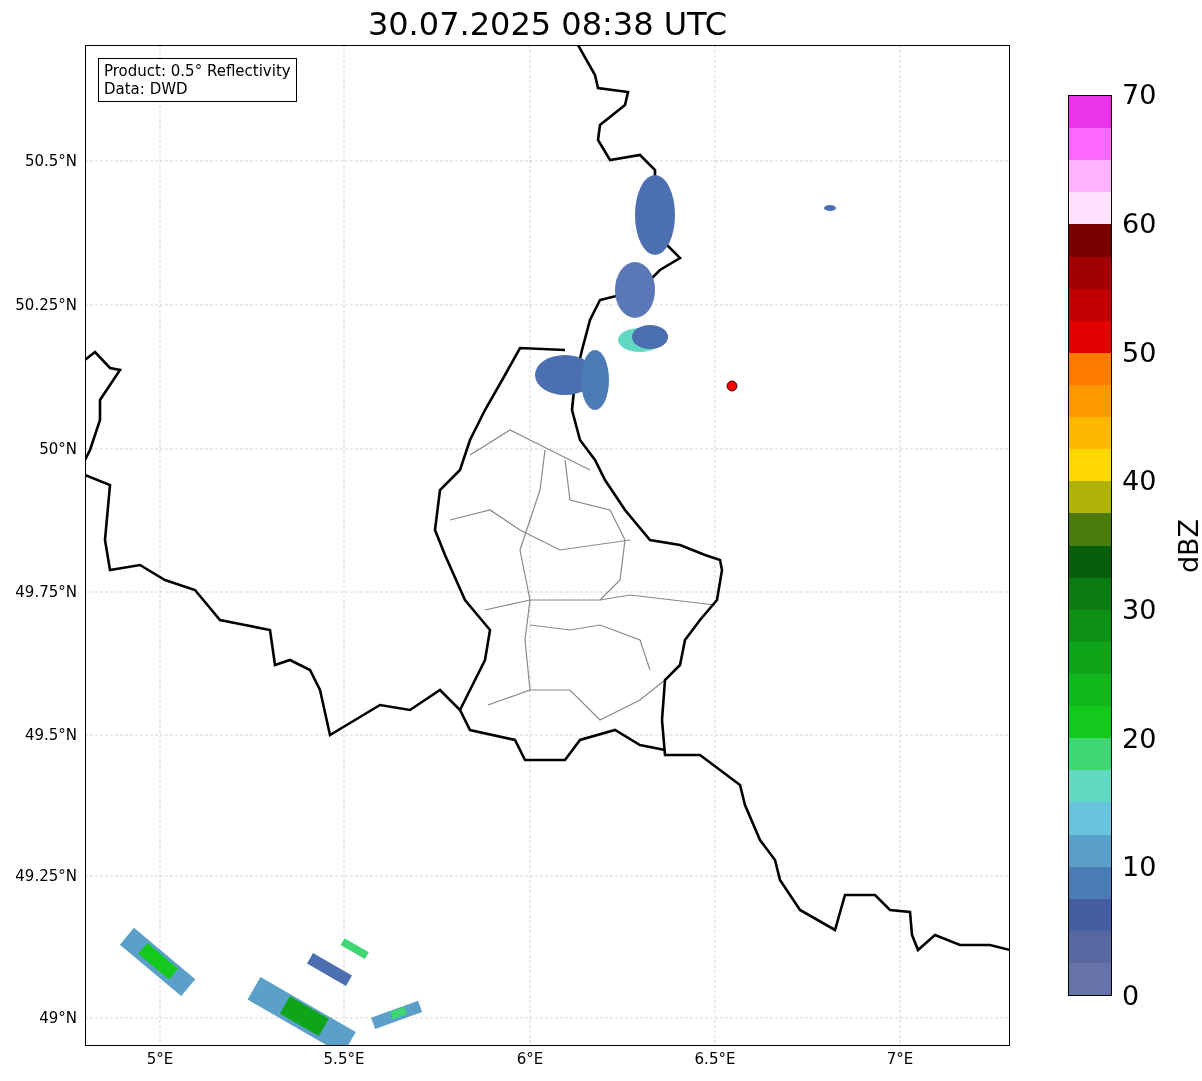  Describe the element at coordinates (1139, 353) in the screenshot. I see `colorbar-tick-label: 50` at that location.